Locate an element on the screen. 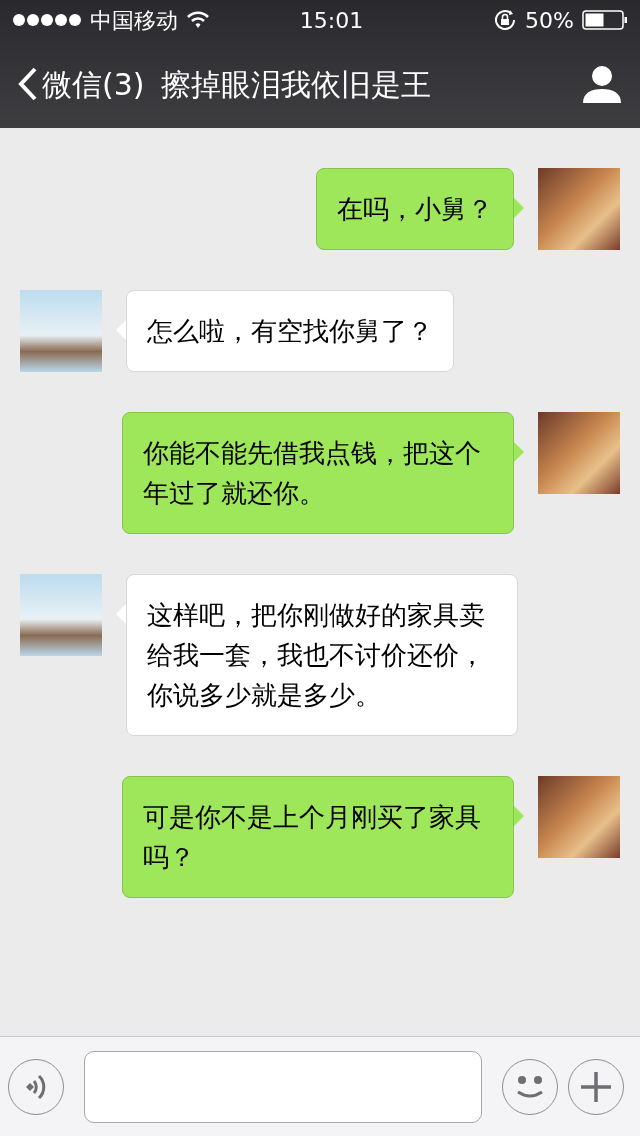 This screenshot has width=640, height=1136. person-icon is located at coordinates (602, 84).